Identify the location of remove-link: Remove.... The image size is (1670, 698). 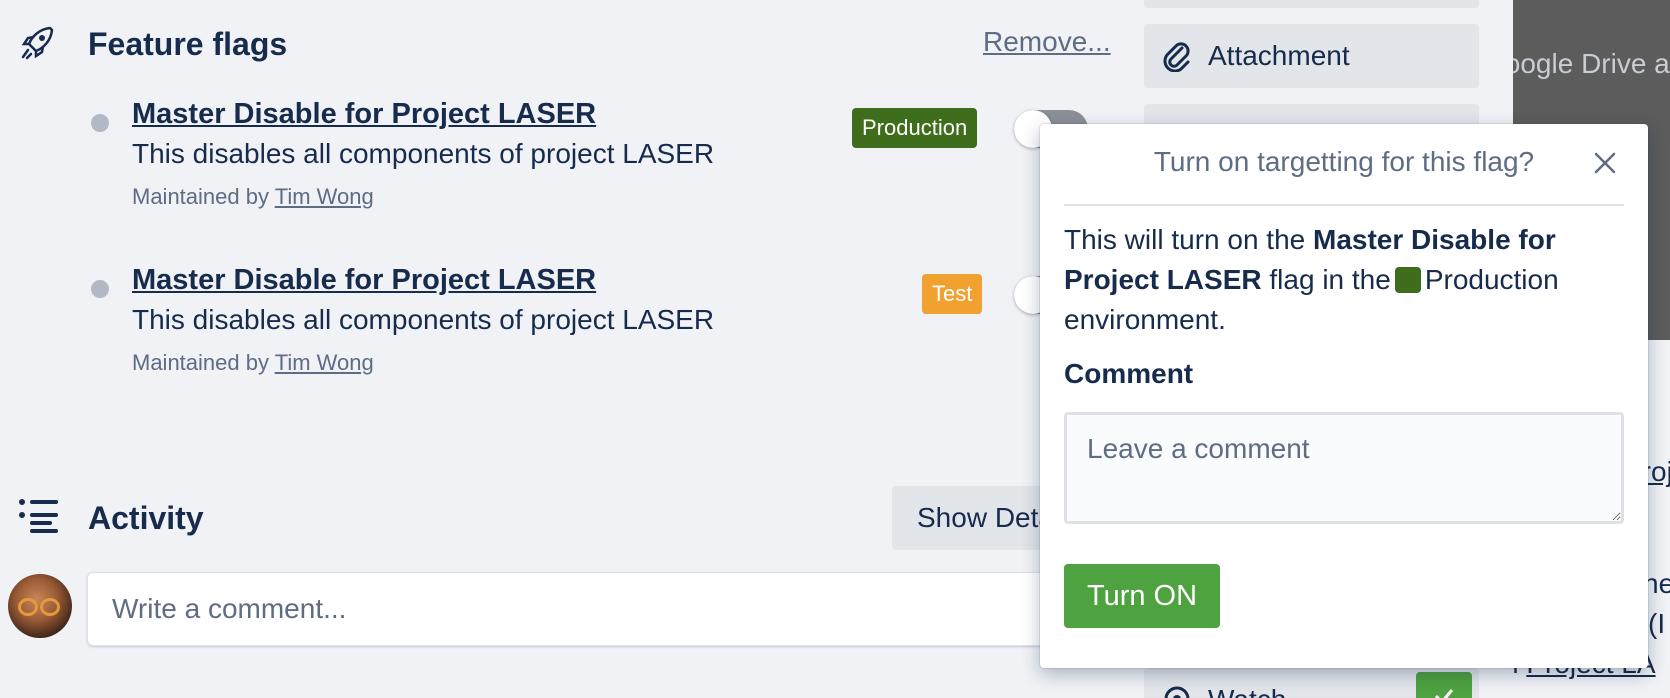
(1047, 42).